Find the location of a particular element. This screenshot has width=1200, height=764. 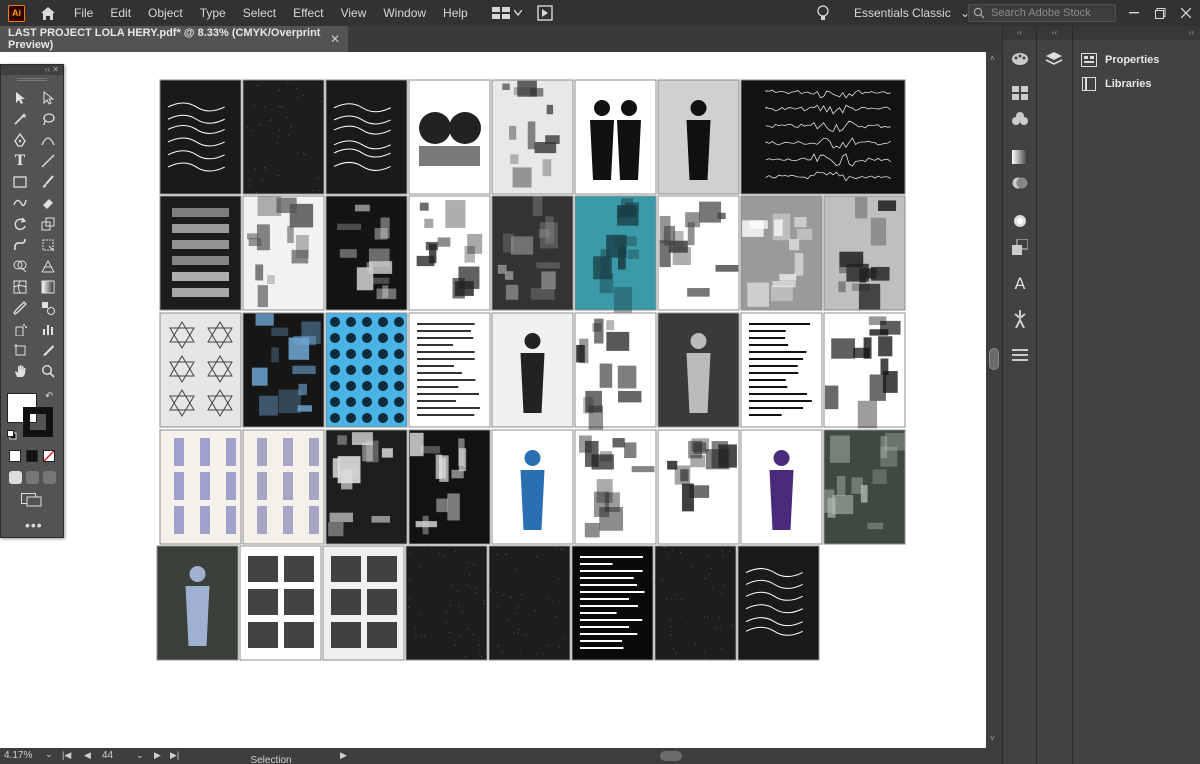

arrange-documents-icon is located at coordinates (501, 13).